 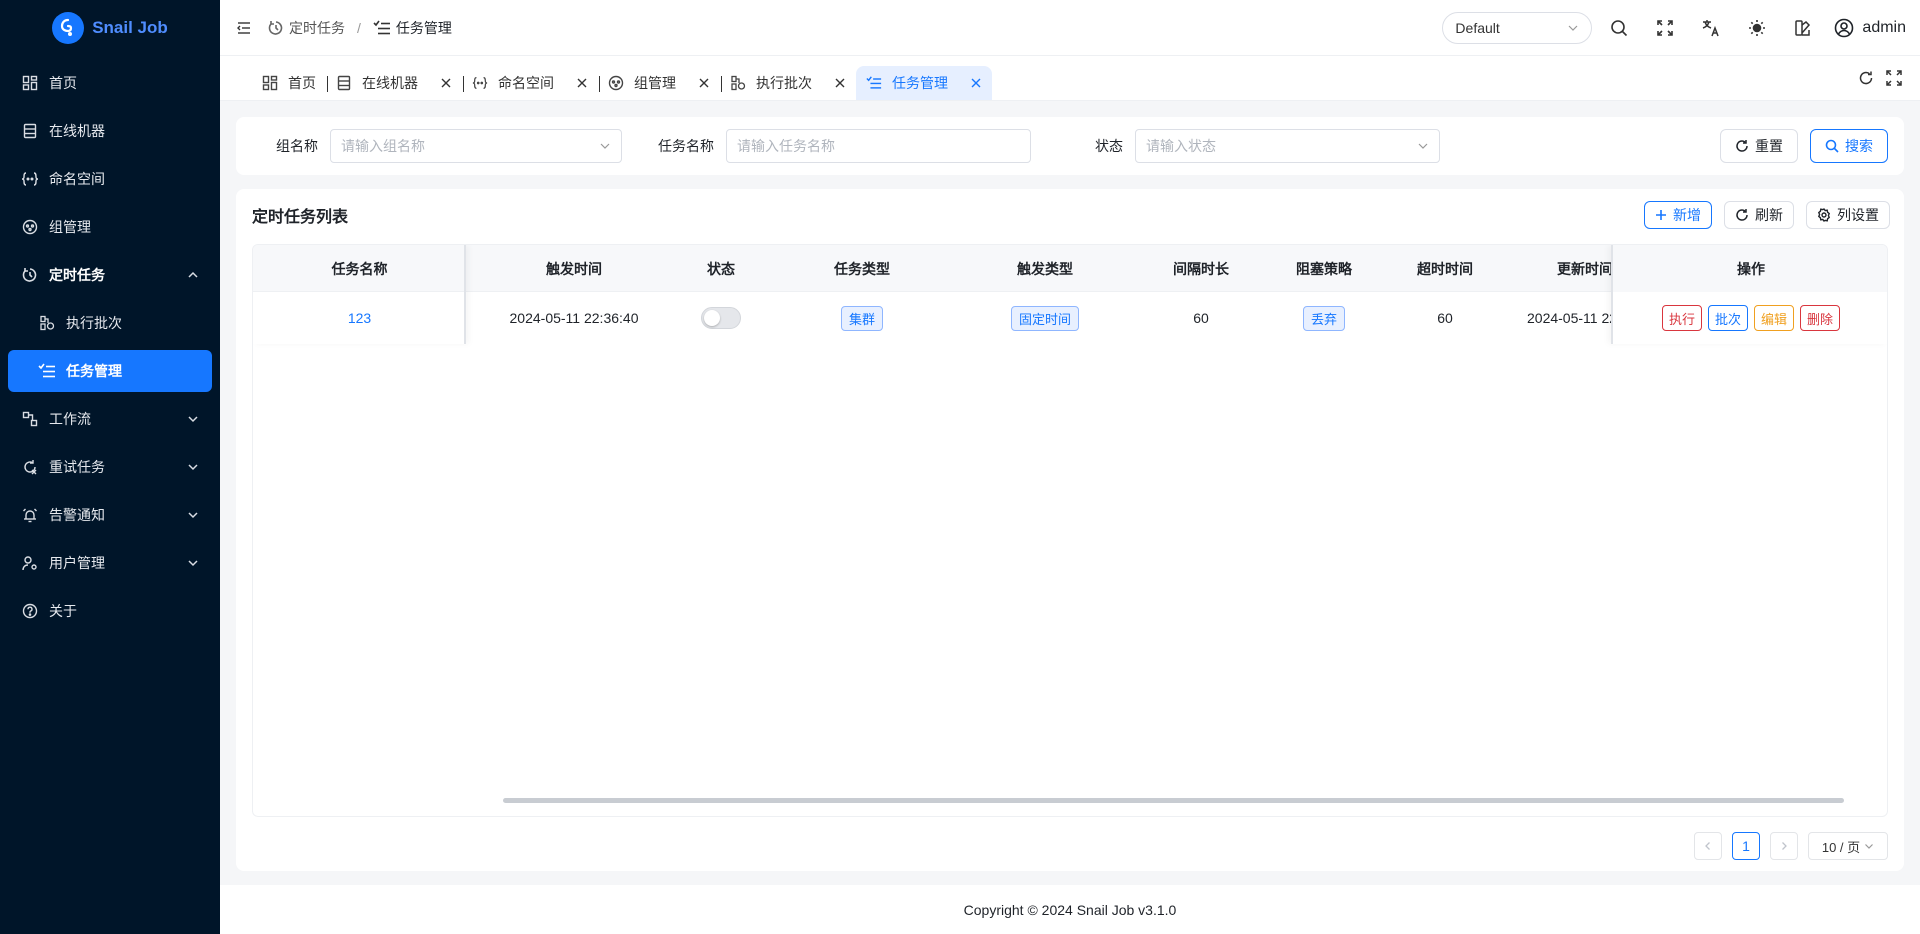 I want to click on tab-namespace: 命名空间, so click(x=531, y=83).